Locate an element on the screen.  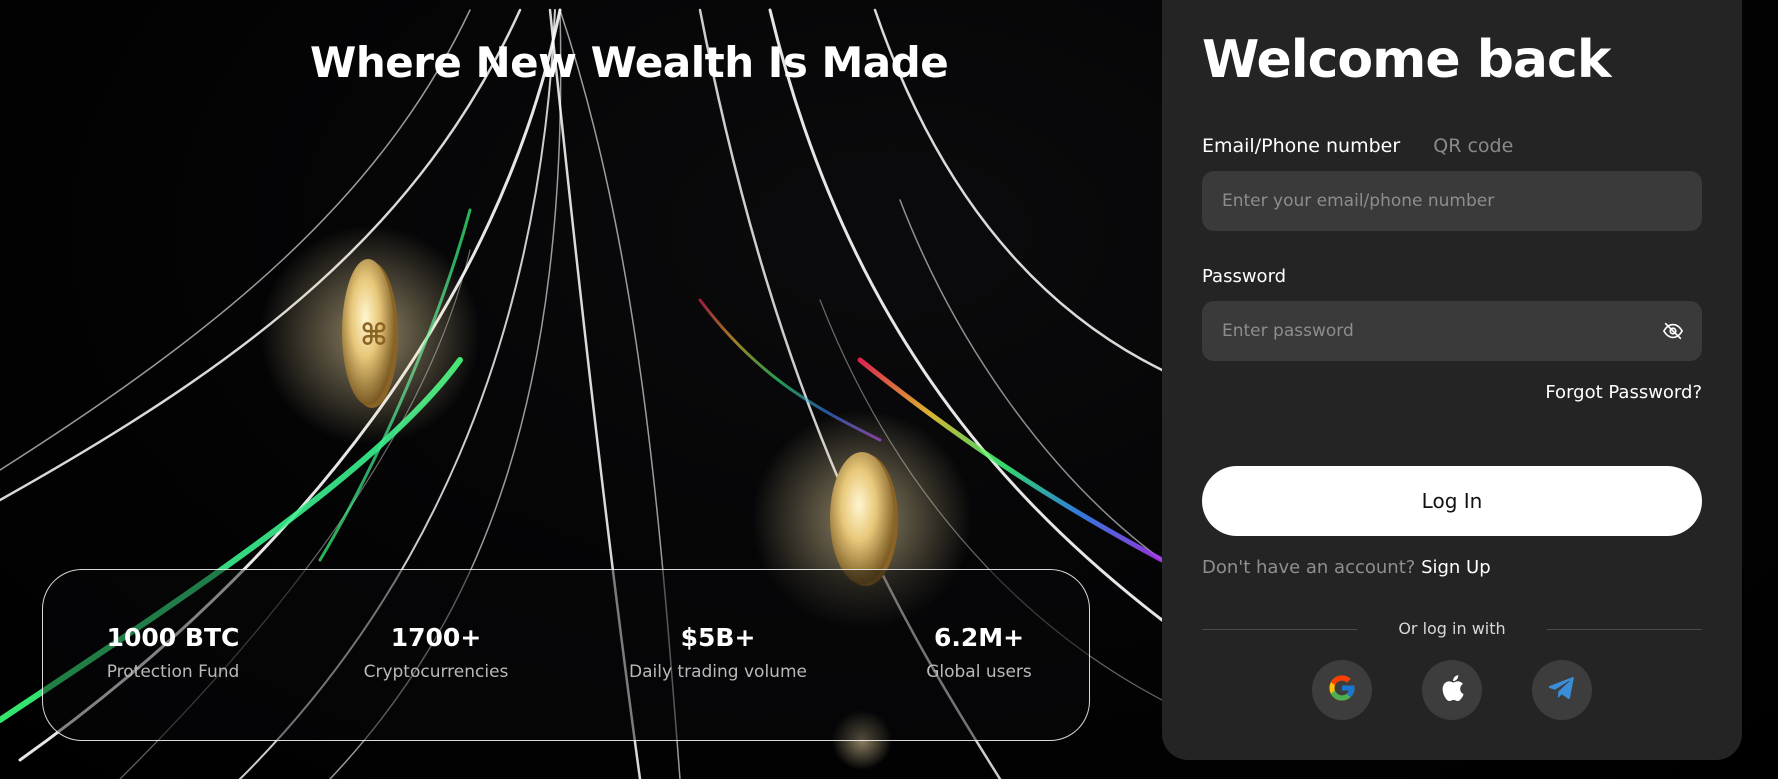
password-field-container is located at coordinates (1452, 331).